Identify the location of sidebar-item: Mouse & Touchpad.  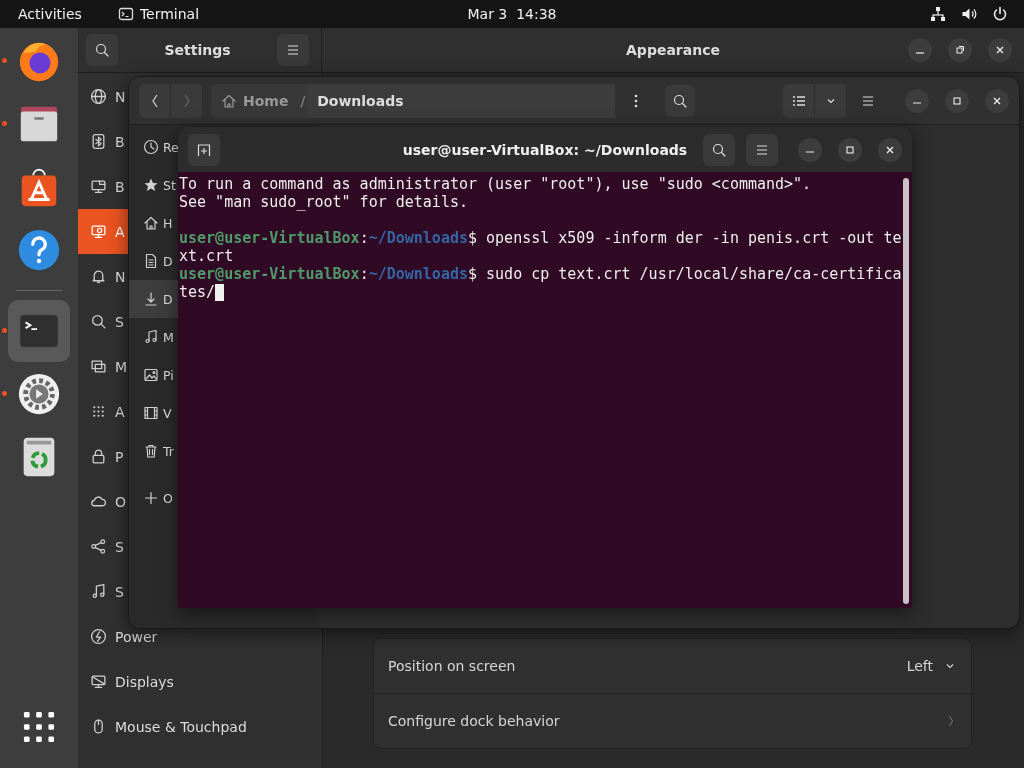
(164, 726).